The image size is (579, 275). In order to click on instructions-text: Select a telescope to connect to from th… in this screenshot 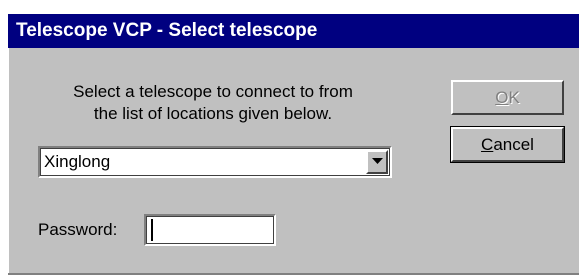, I will do `click(213, 103)`.